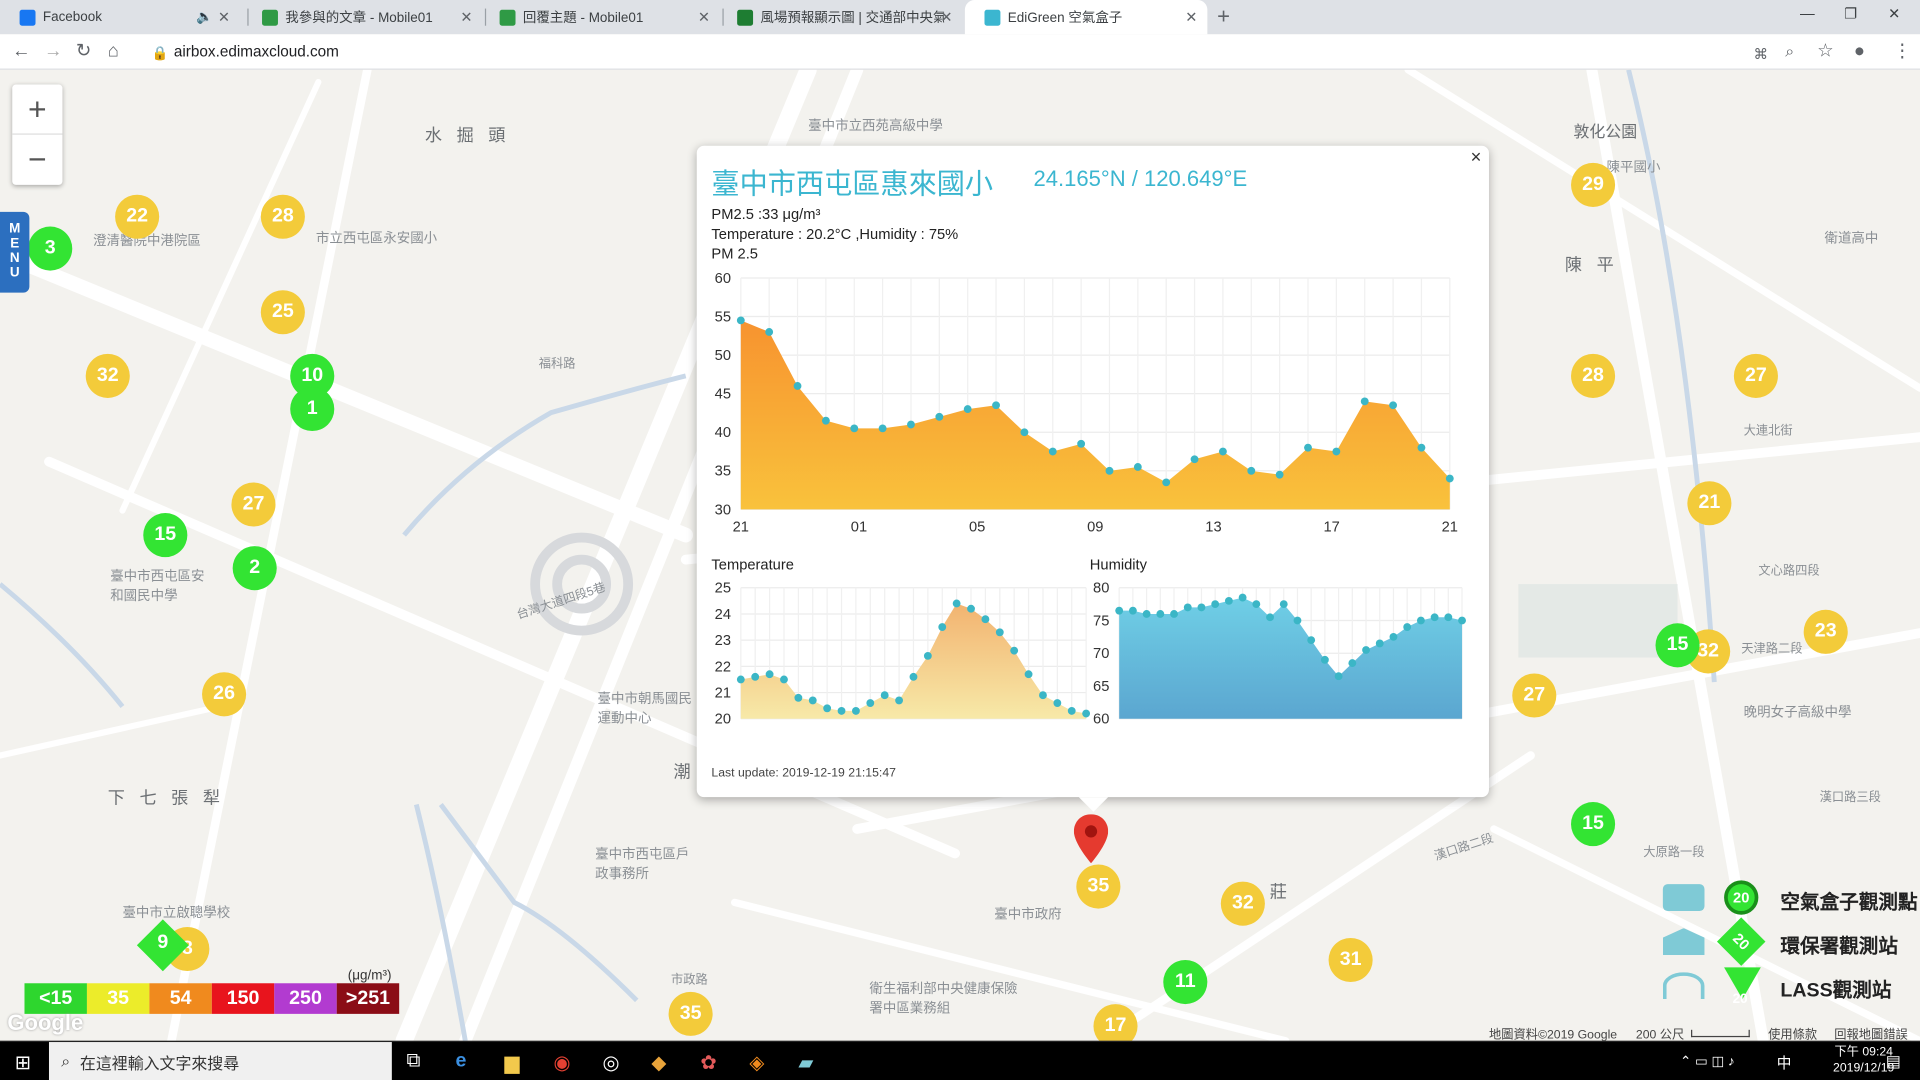  What do you see at coordinates (137, 216) in the screenshot?
I see `air-quality-marker: 22` at bounding box center [137, 216].